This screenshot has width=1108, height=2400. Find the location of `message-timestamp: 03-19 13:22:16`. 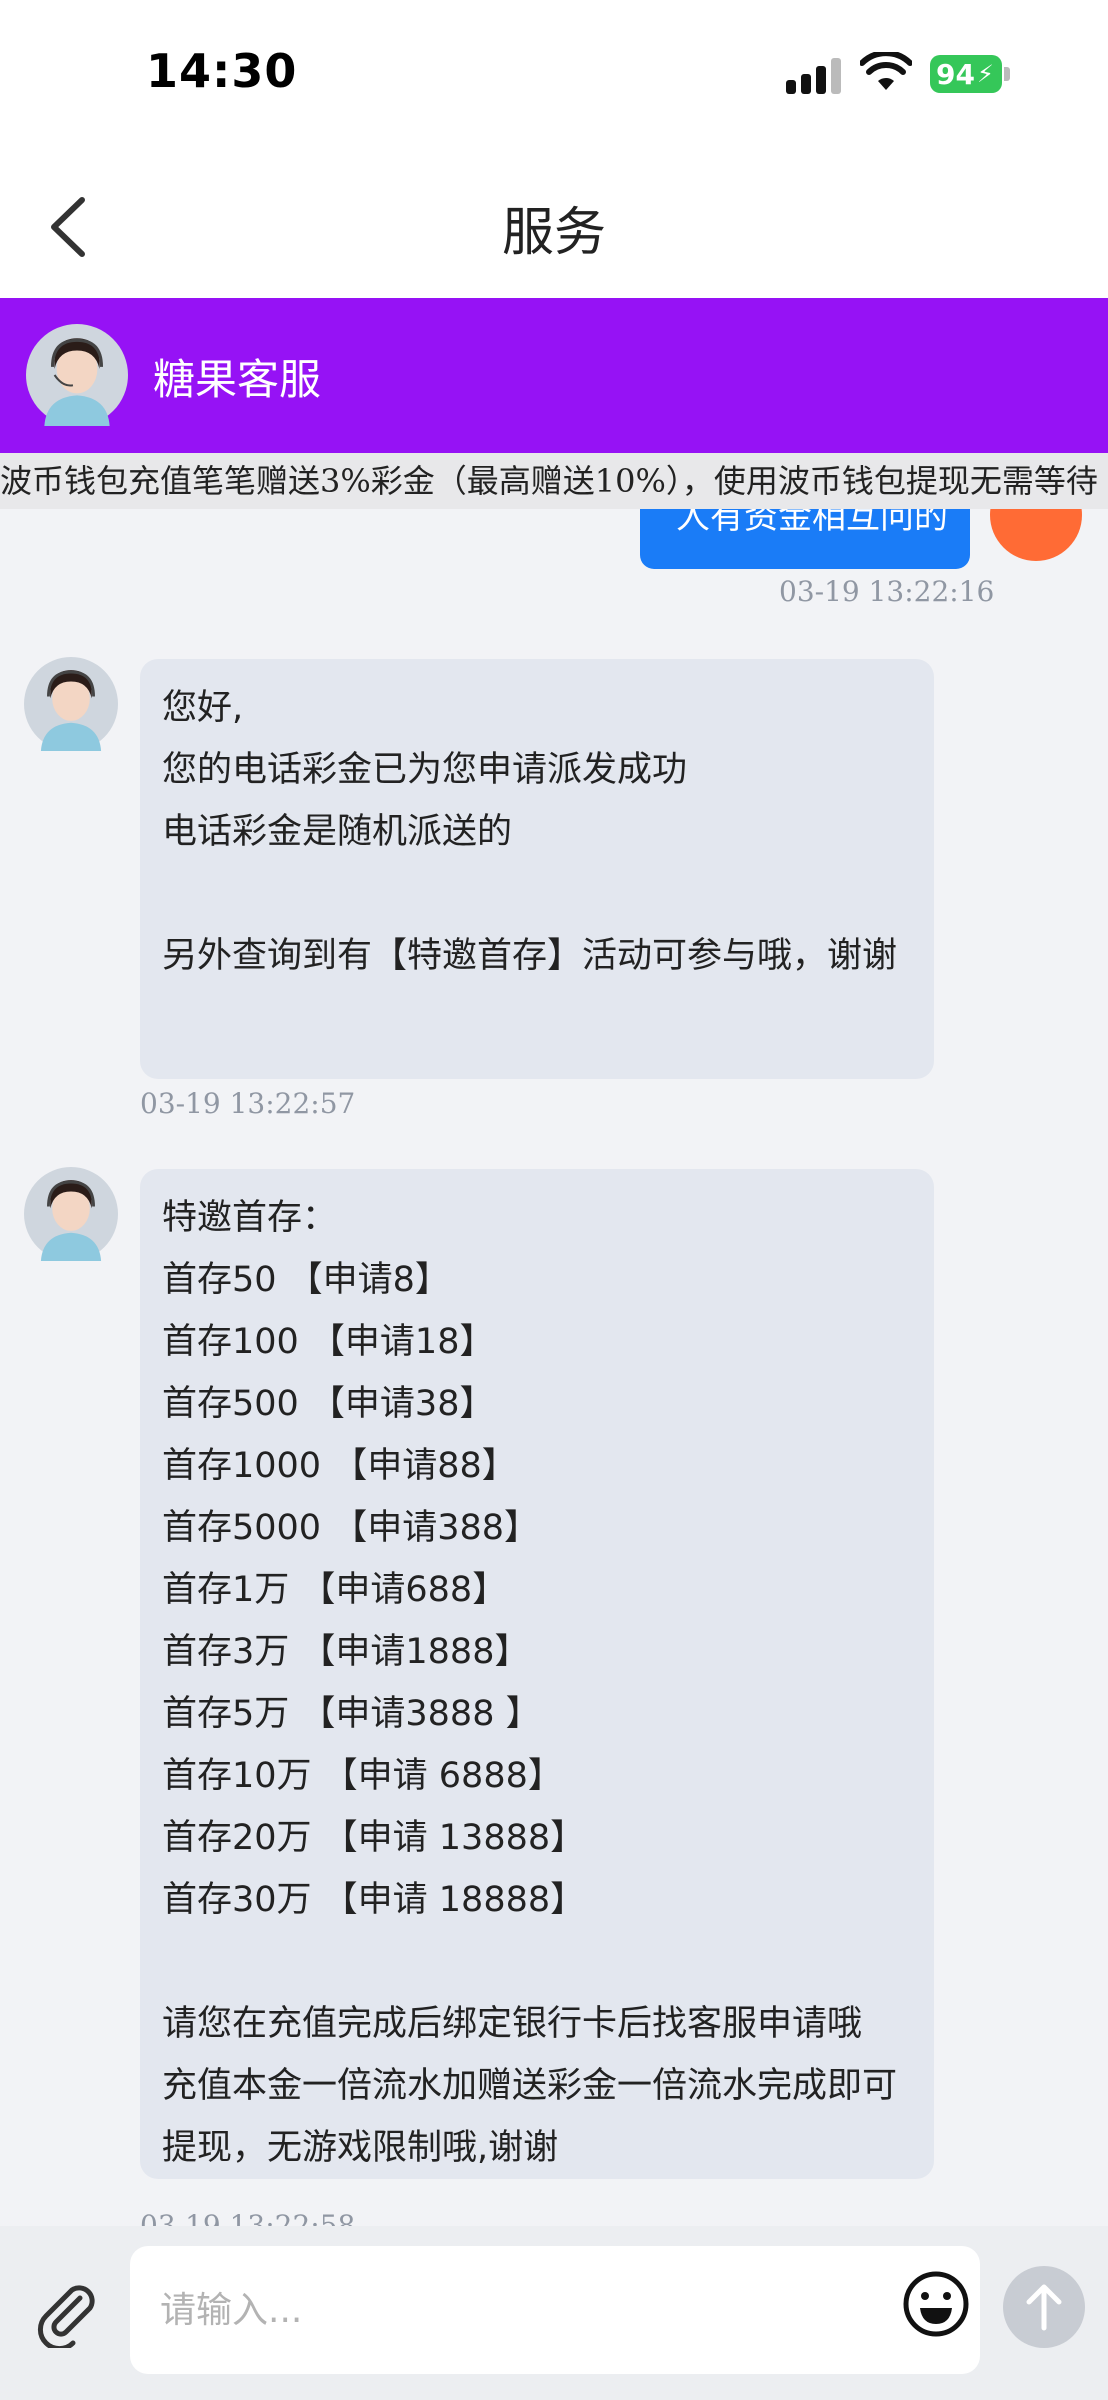

message-timestamp: 03-19 13:22:16 is located at coordinates (887, 591).